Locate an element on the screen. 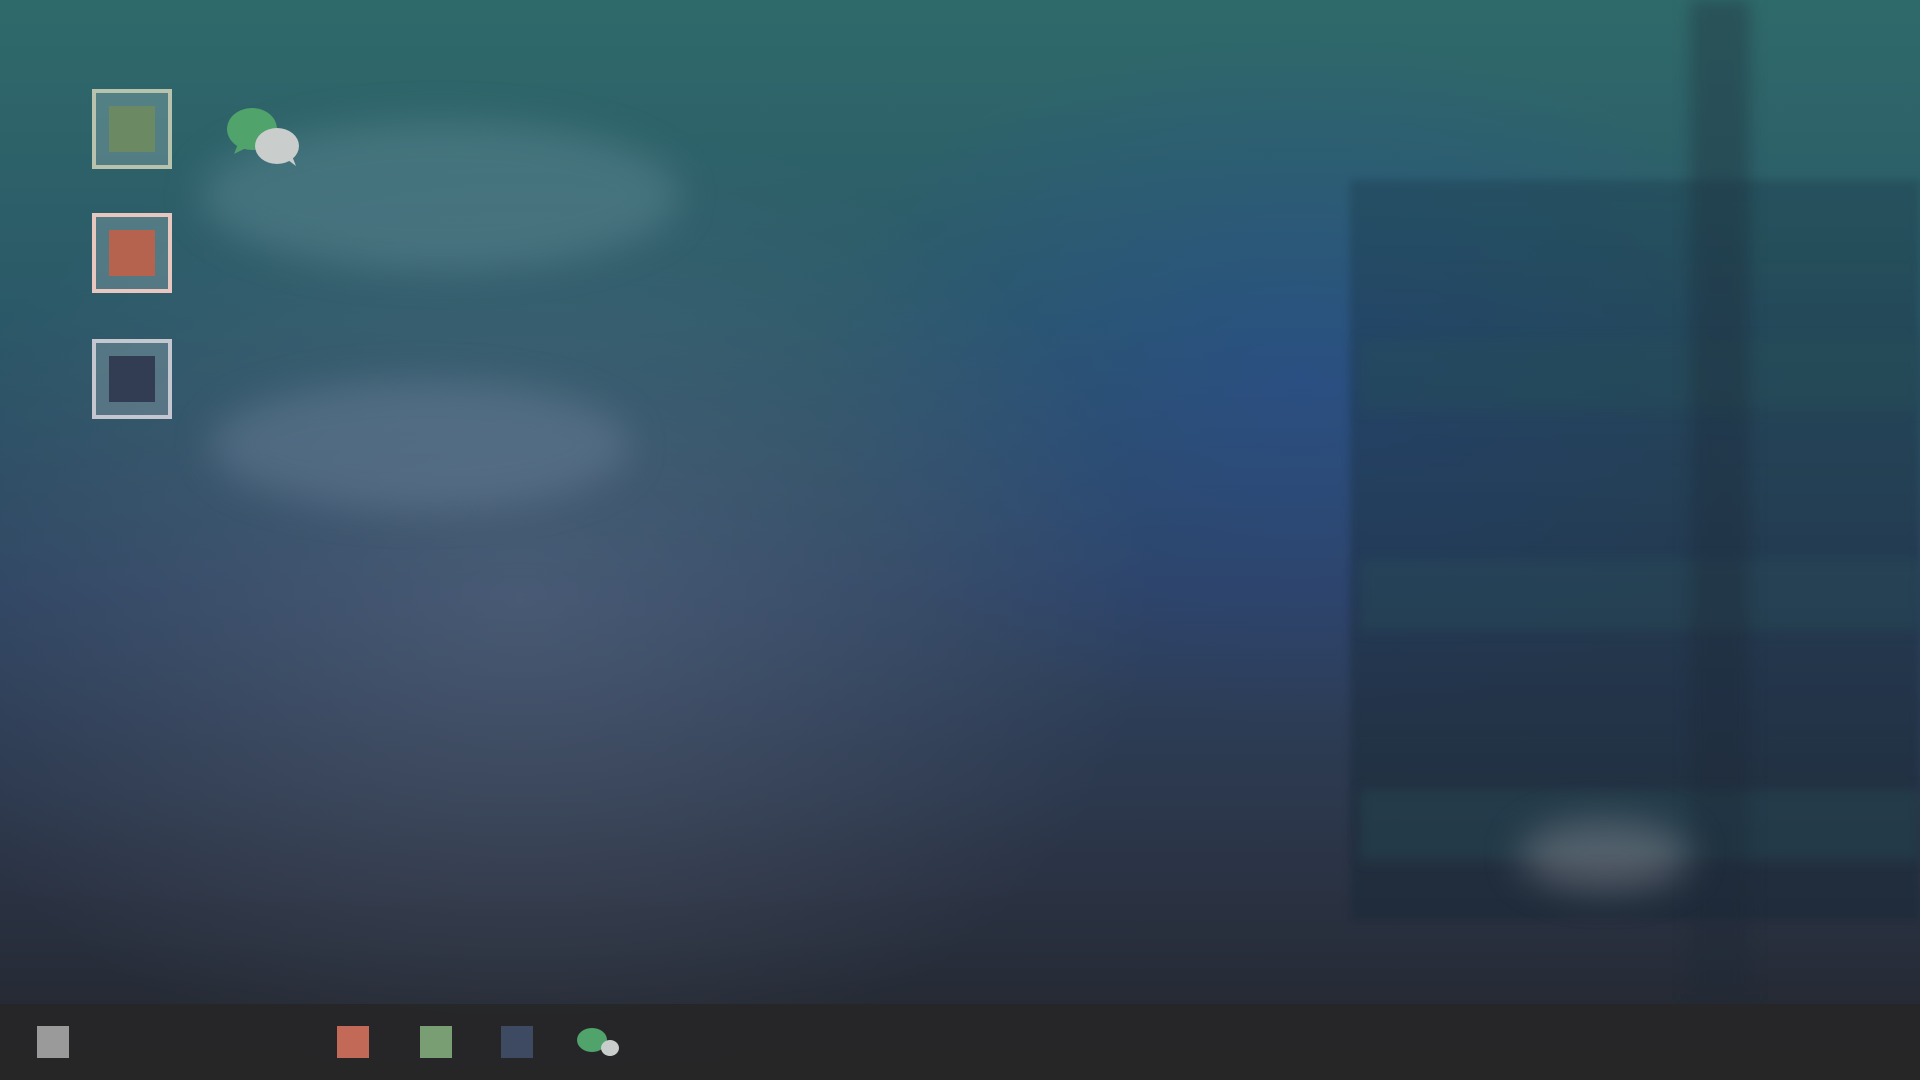 The width and height of the screenshot is (1920, 1080). desktop-icon-red-square-app is located at coordinates (132, 253).